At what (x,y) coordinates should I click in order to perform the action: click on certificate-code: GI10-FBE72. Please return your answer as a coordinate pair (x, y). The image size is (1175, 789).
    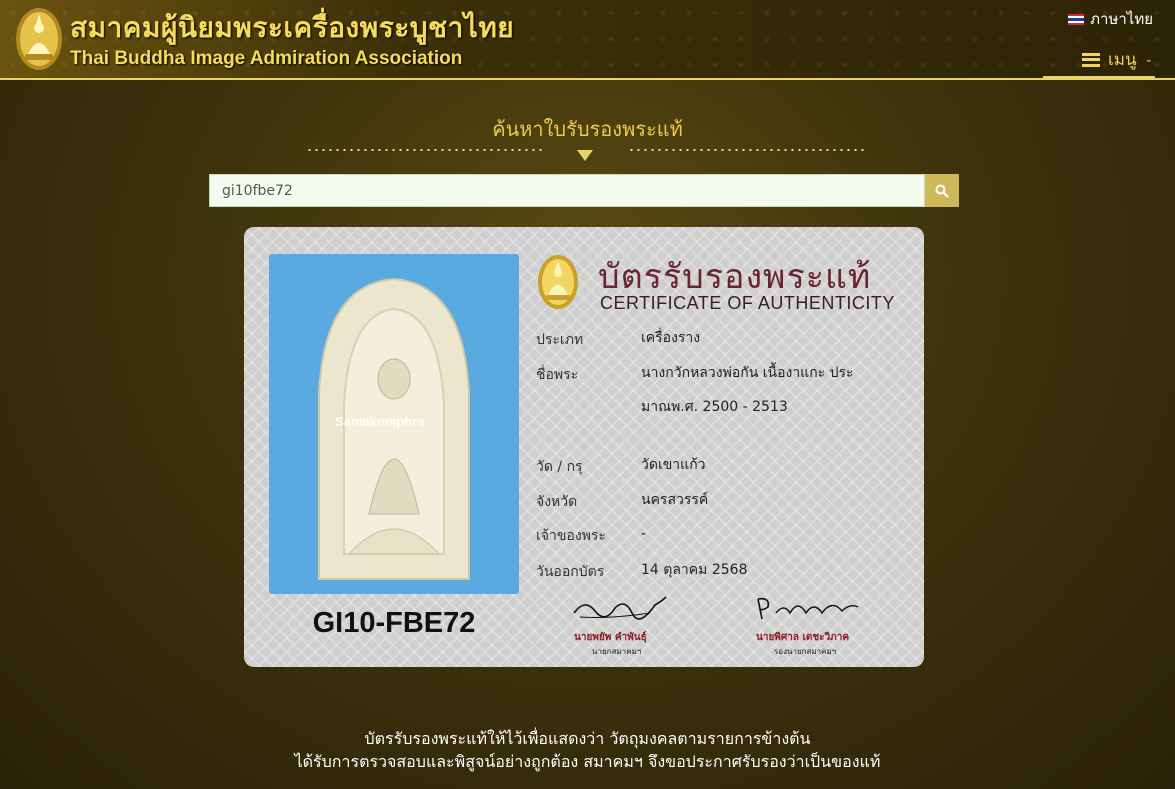
    Looking at the image, I should click on (394, 623).